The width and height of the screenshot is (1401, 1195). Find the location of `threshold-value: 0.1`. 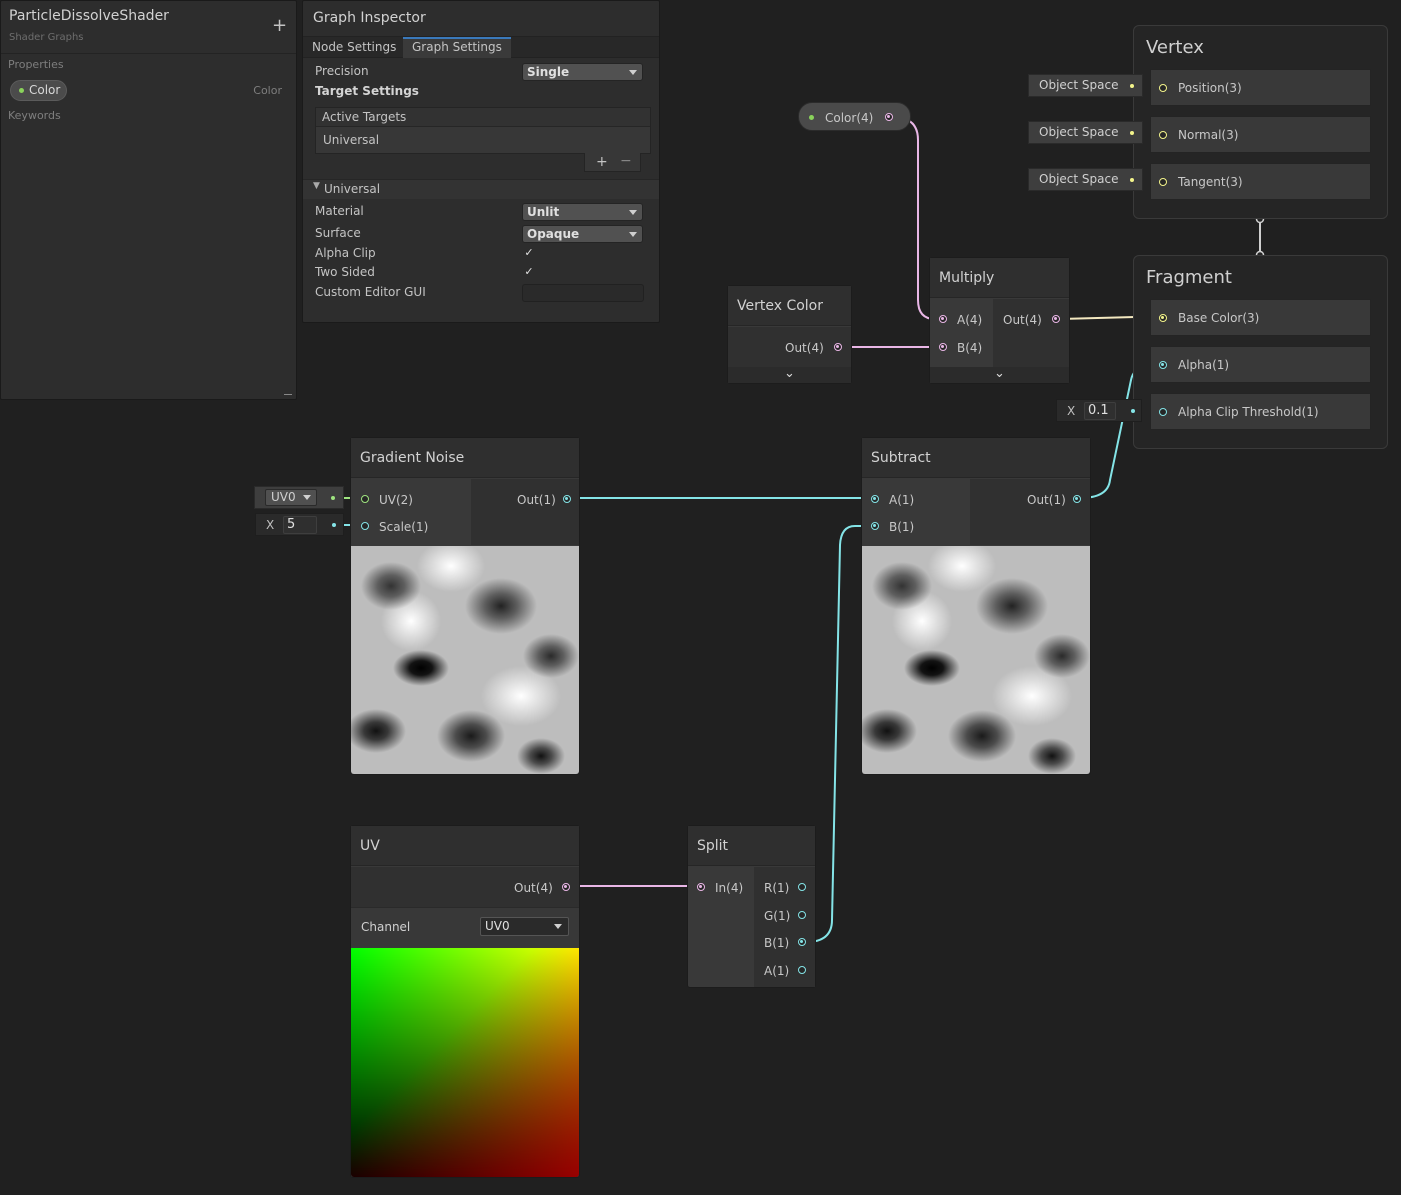

threshold-value: 0.1 is located at coordinates (1100, 411).